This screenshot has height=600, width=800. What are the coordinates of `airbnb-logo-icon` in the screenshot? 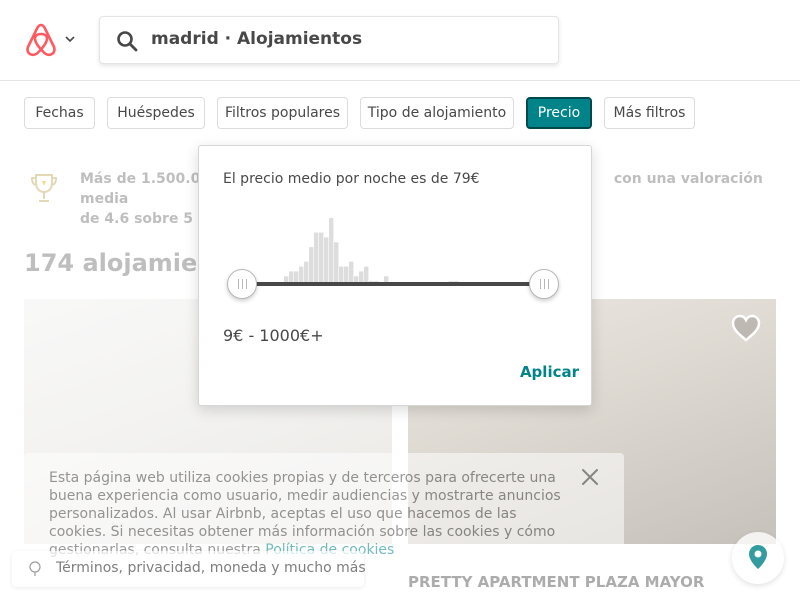 It's located at (41, 40).